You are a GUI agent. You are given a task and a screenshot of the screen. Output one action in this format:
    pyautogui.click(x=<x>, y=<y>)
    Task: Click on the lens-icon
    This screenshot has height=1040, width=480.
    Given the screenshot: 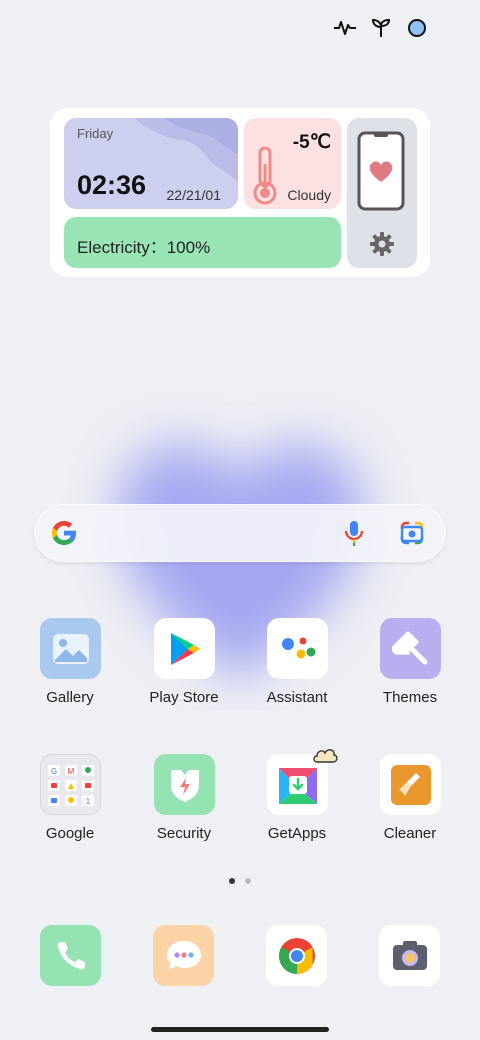 What is the action you would take?
    pyautogui.click(x=412, y=533)
    